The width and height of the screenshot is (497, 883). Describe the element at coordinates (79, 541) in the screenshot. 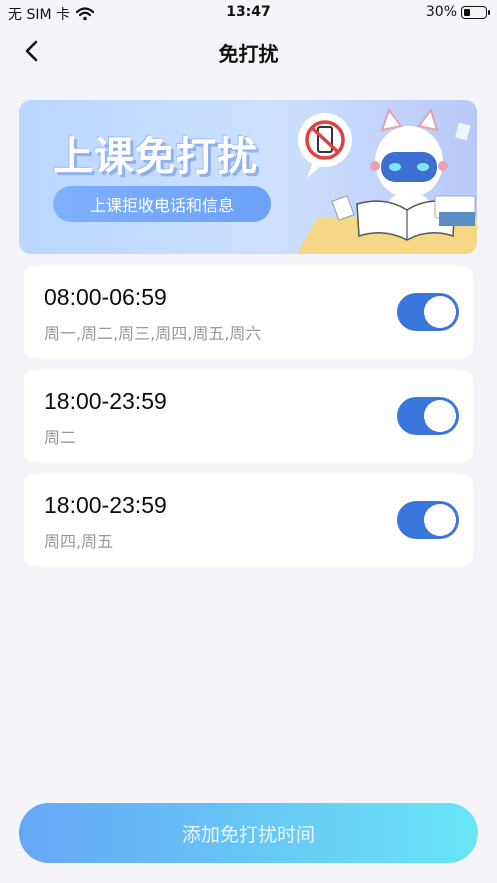

I see `schedule-days: 周四,周五` at that location.